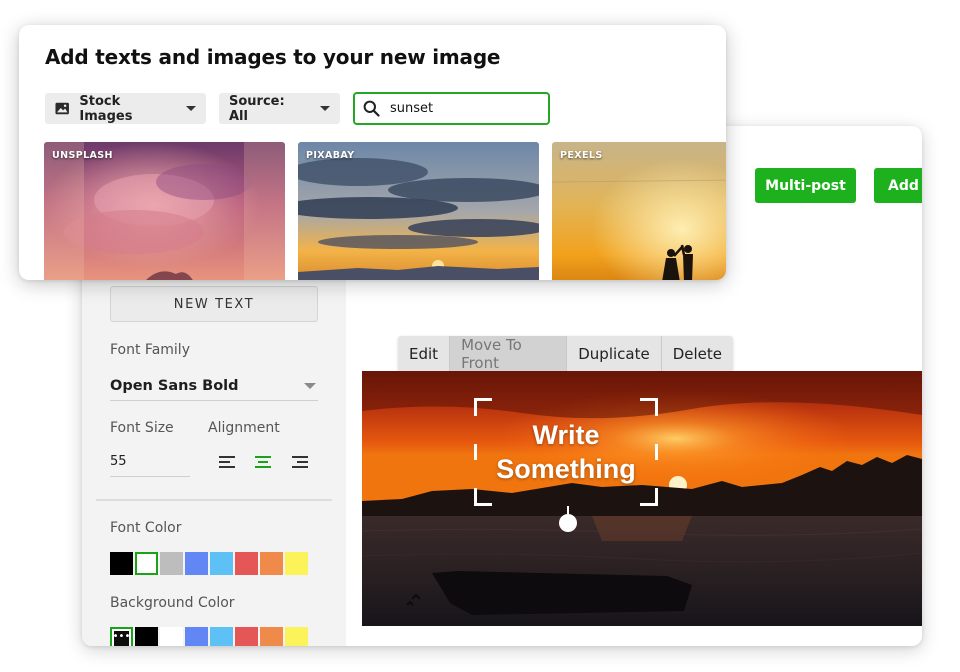 Image resolution: width=960 pixels, height=672 pixels. I want to click on font-family-select: Open Sans Bold, so click(214, 386).